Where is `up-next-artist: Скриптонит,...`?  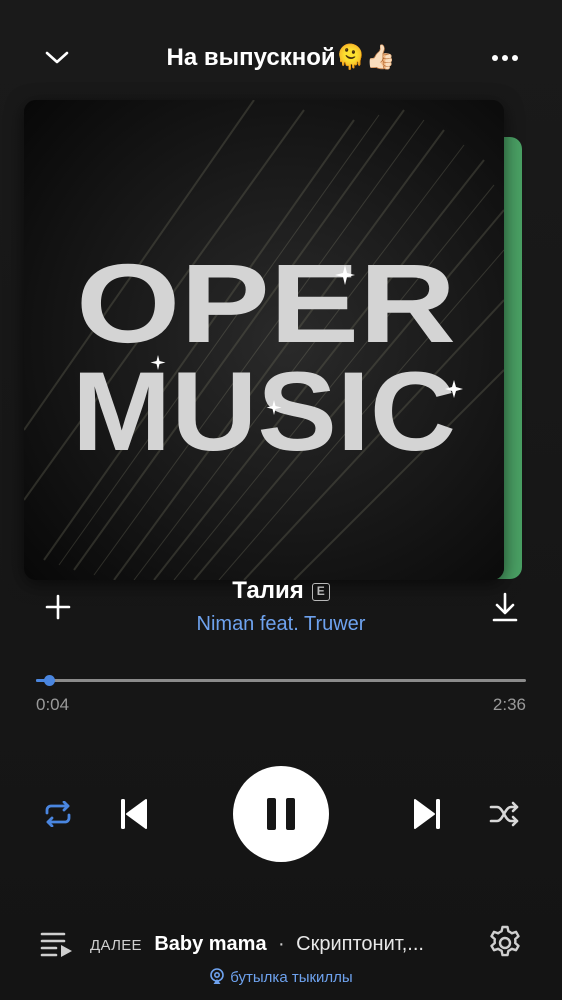
up-next-artist: Скриптонит,... is located at coordinates (360, 944).